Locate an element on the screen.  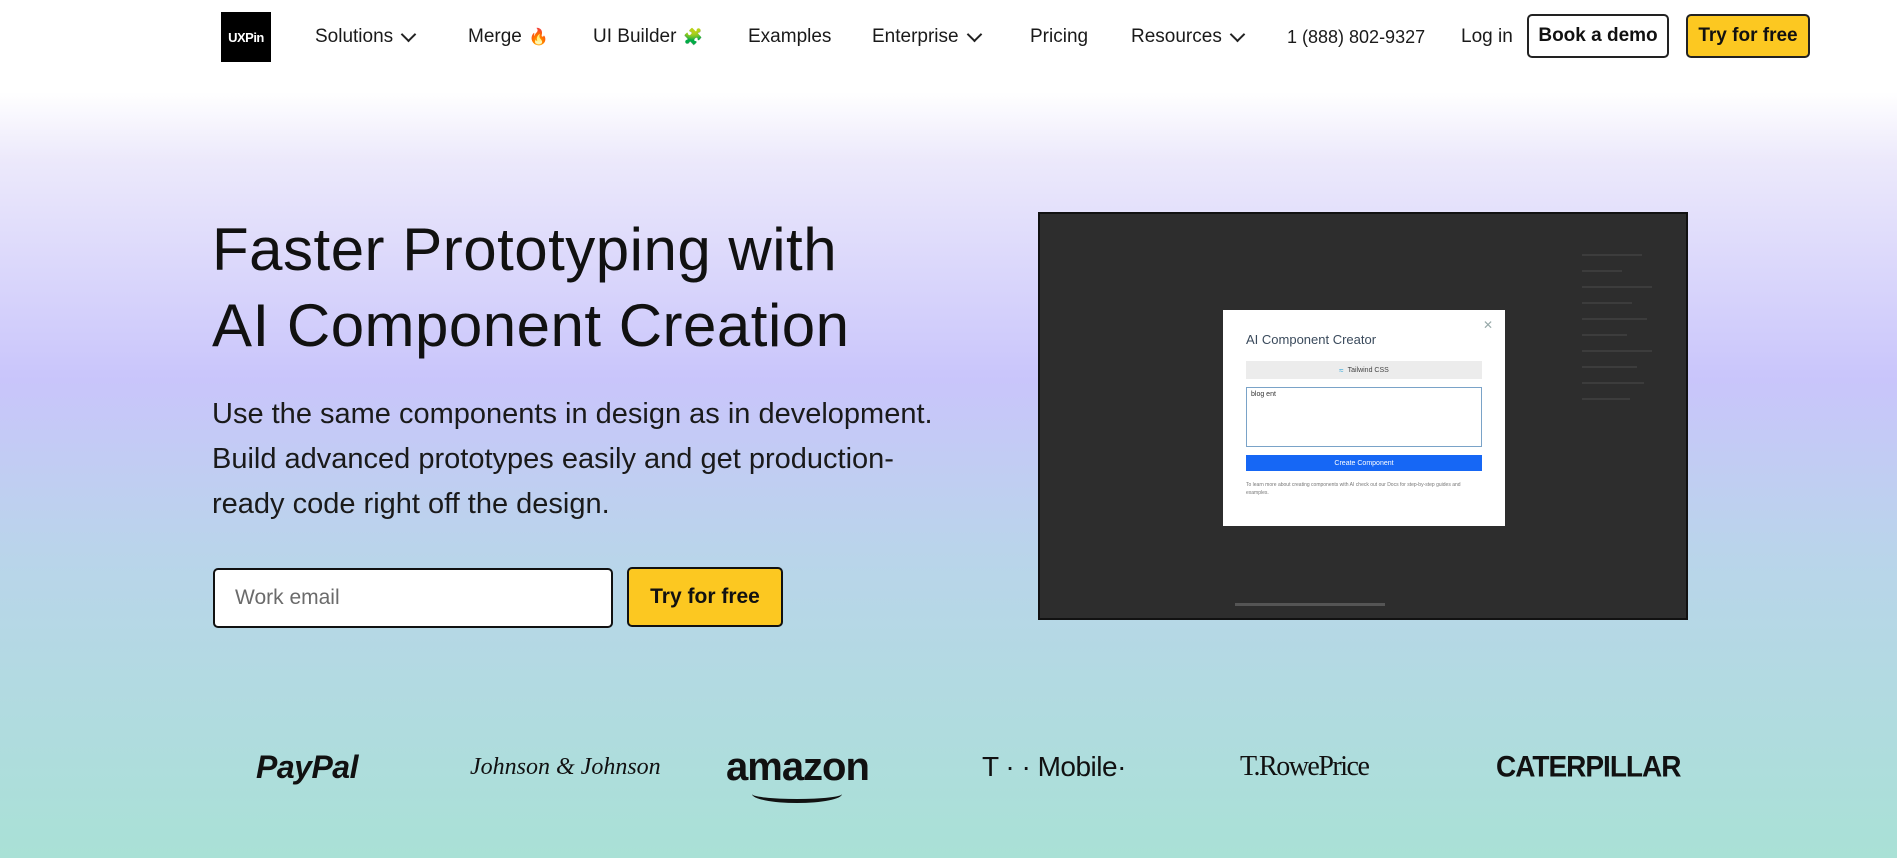
nav-merge: Merge 🔥 is located at coordinates (508, 37).